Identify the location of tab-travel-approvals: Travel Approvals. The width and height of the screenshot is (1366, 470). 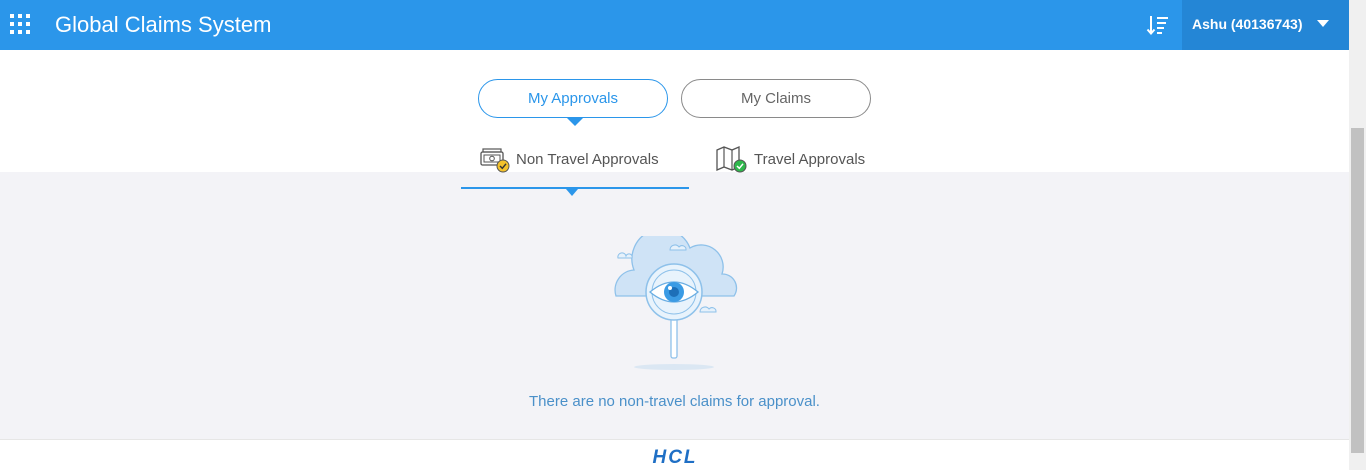
(790, 159).